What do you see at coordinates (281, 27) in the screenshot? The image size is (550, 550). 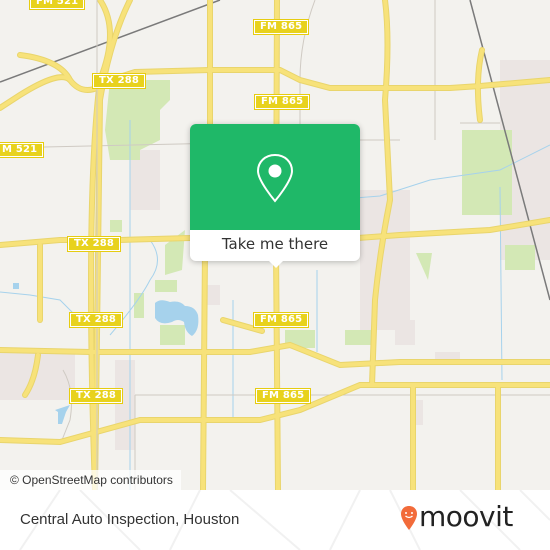 I see `road-shield-fm865-top: FM 865` at bounding box center [281, 27].